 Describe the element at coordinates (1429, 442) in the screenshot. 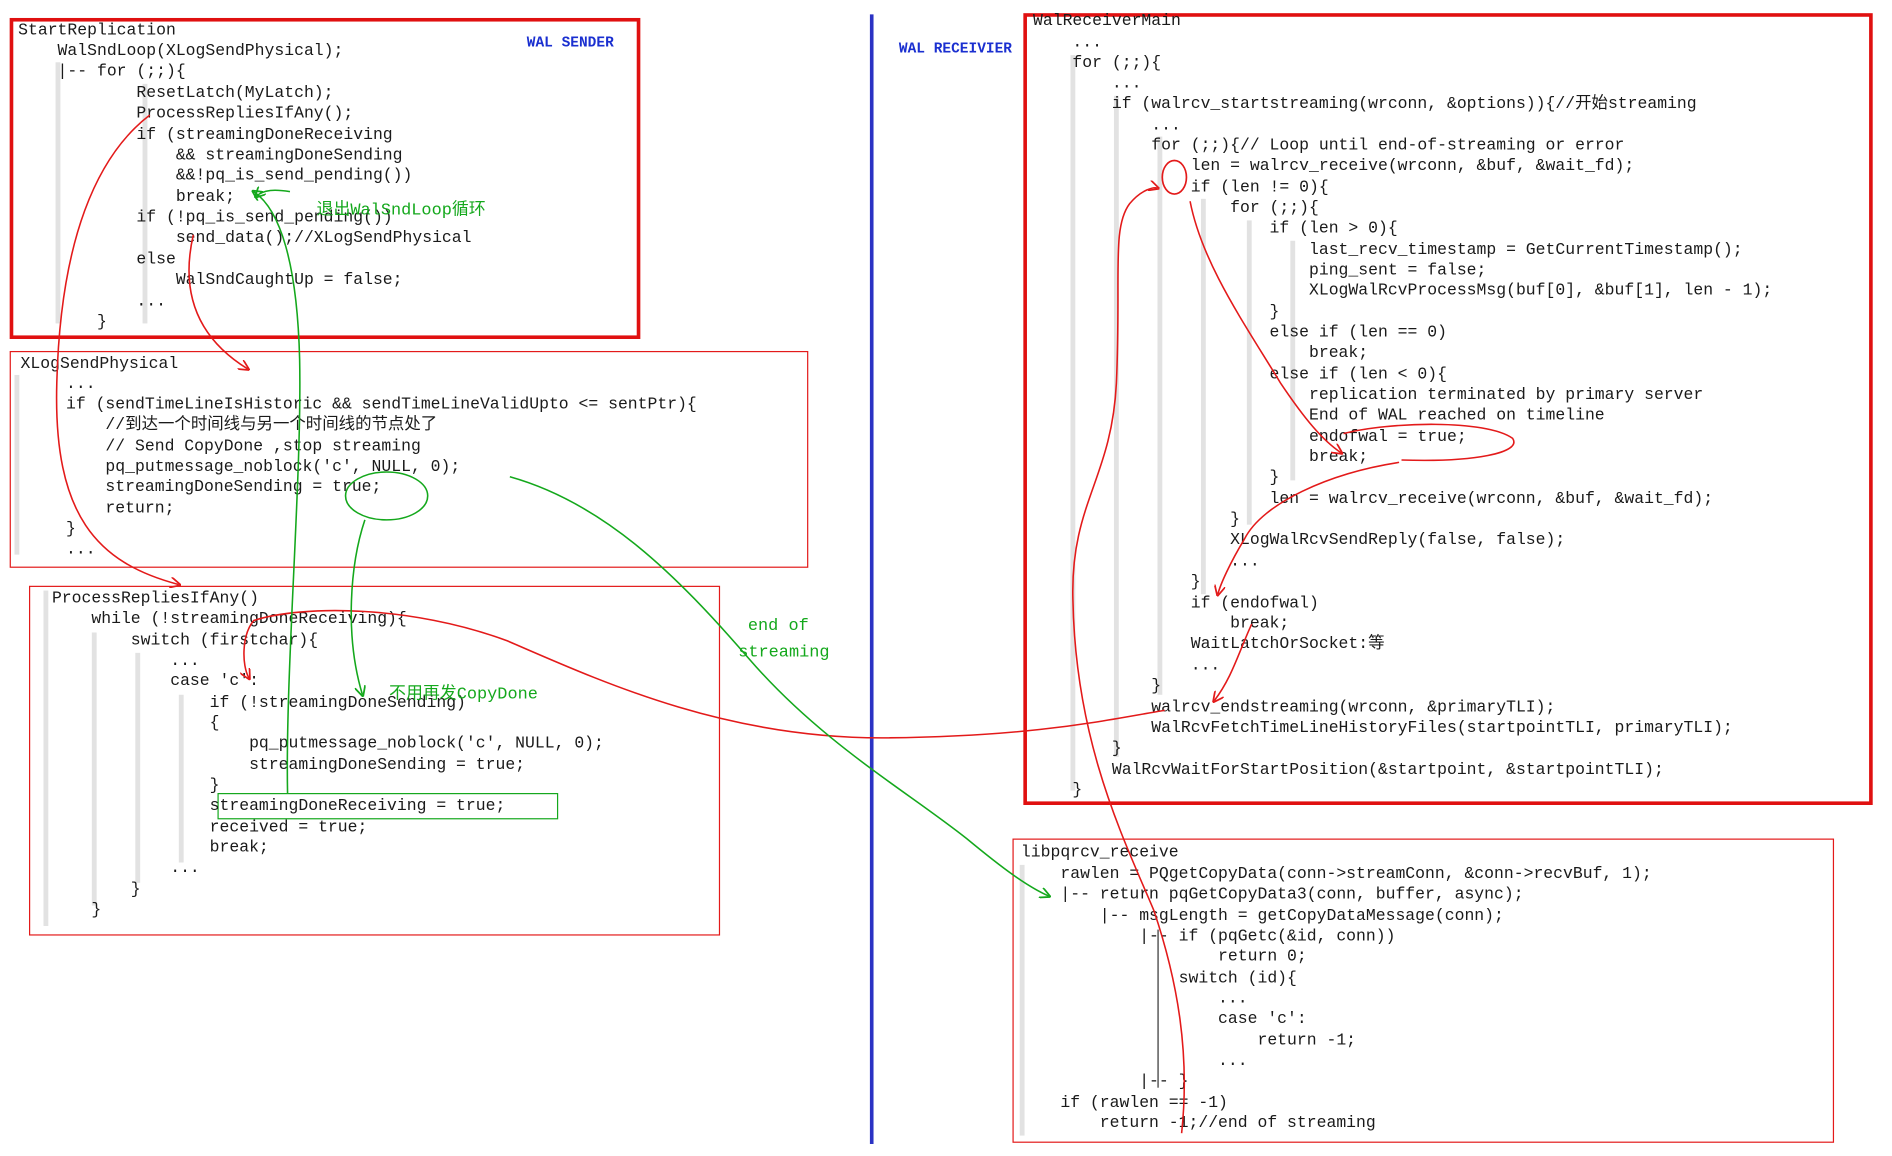

I see `red-loop-annotation` at that location.